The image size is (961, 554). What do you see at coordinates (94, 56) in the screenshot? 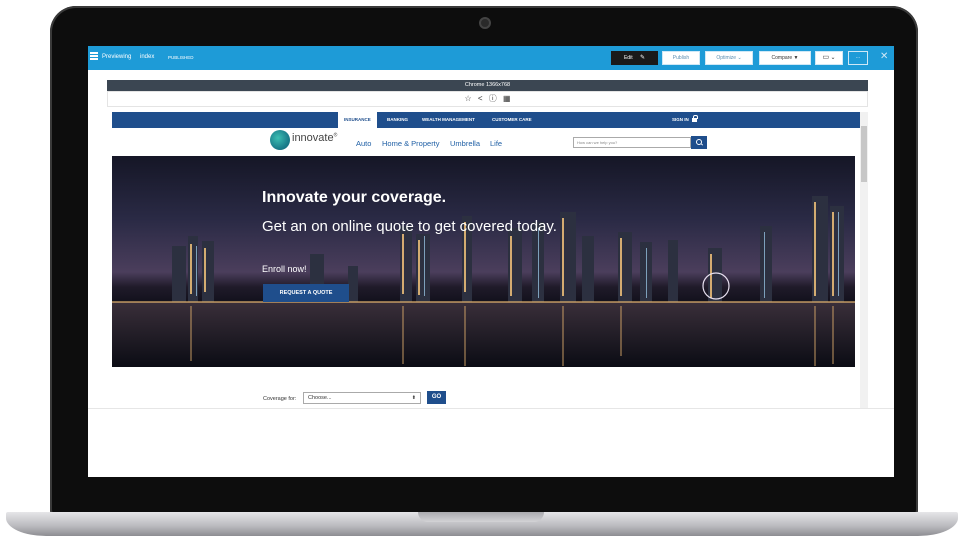
I see `hamburger-menu-icon` at bounding box center [94, 56].